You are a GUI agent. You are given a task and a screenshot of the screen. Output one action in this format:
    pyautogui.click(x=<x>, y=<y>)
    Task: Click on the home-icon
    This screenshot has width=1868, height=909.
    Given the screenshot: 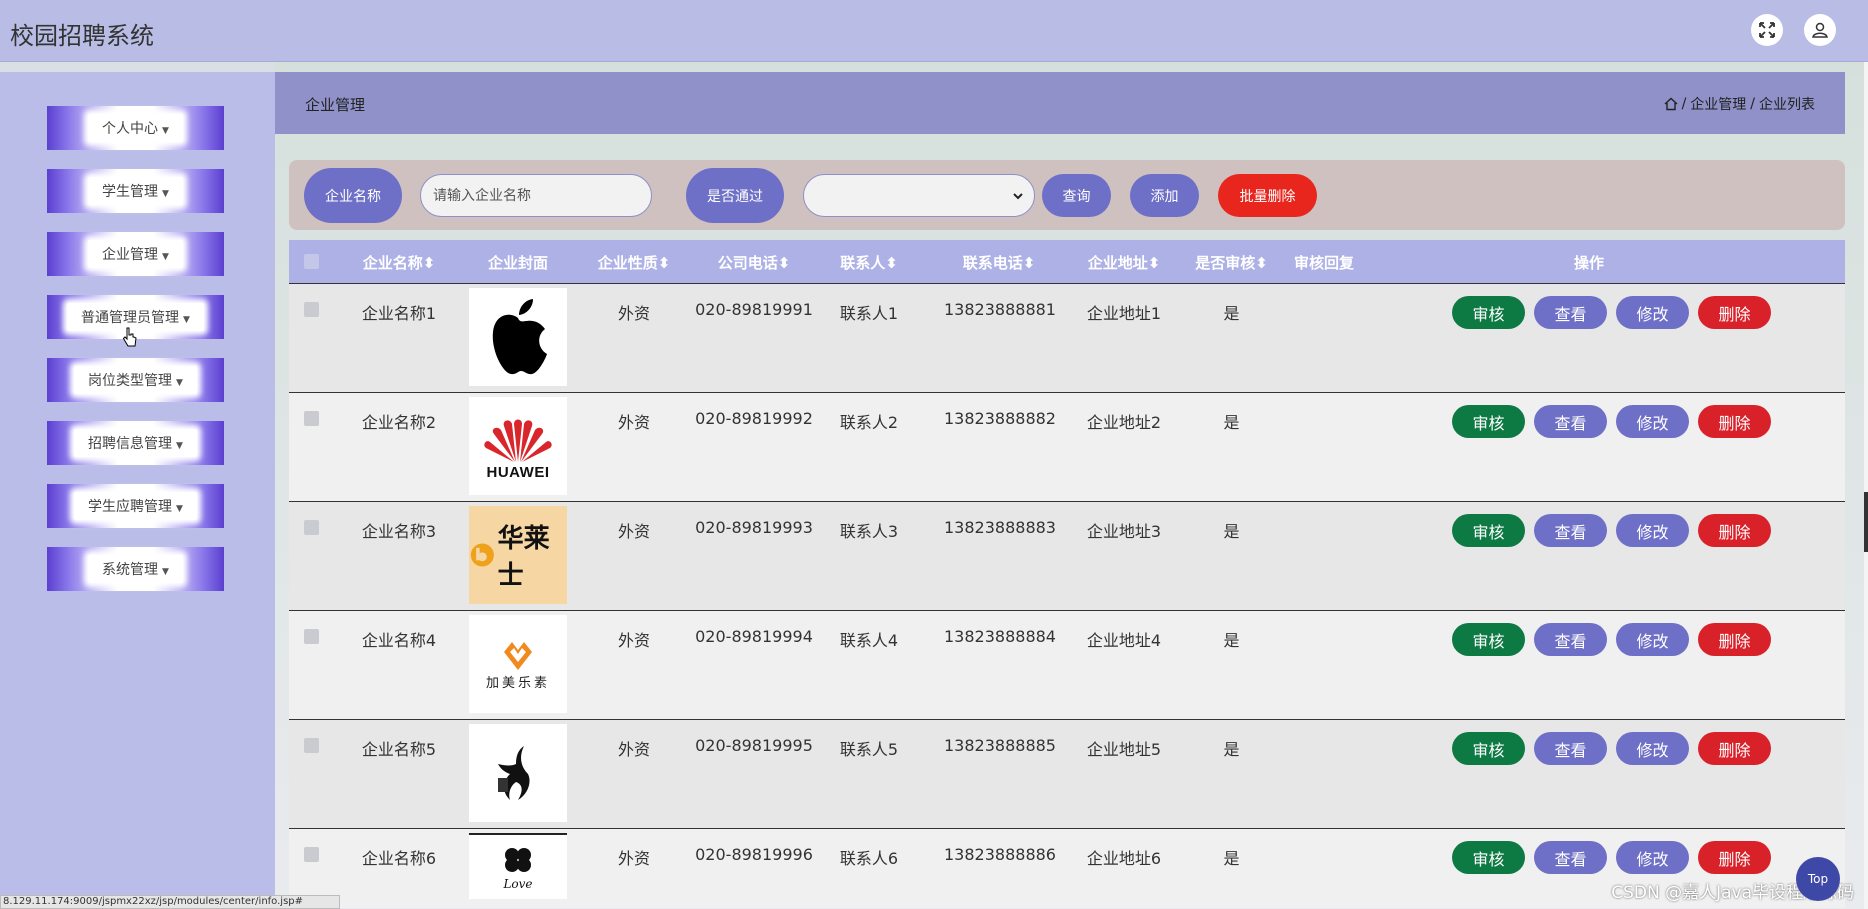 What is the action you would take?
    pyautogui.click(x=1671, y=104)
    